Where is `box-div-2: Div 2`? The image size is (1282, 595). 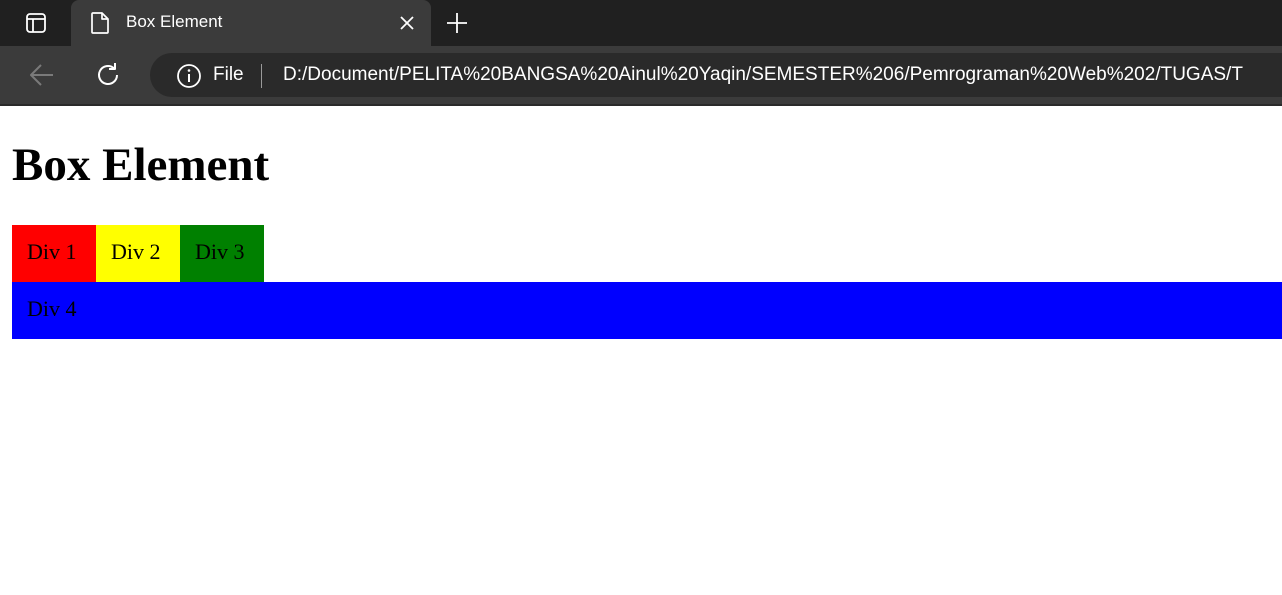 box-div-2: Div 2 is located at coordinates (138, 253).